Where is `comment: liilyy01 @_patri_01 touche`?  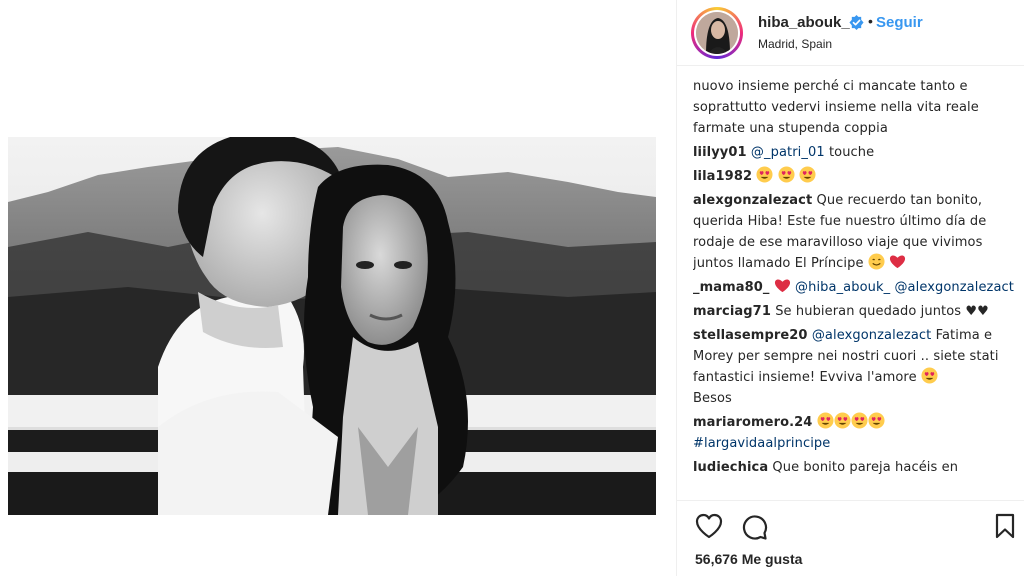
comment: liilyy01 @_patri_01 touche is located at coordinates (856, 152).